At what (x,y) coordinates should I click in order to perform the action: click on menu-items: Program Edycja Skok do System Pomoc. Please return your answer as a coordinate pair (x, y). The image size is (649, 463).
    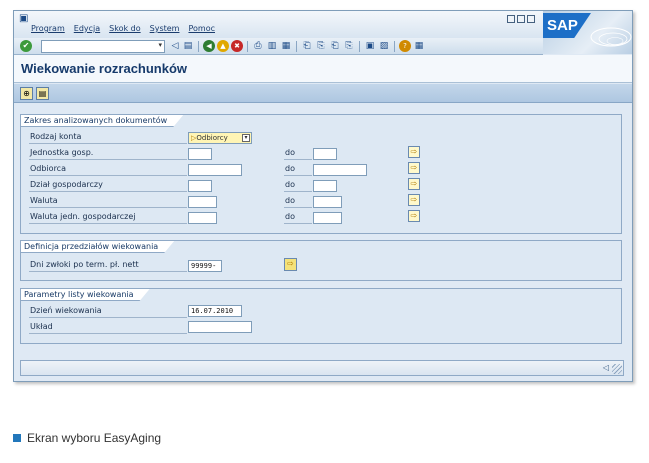
    Looking at the image, I should click on (123, 28).